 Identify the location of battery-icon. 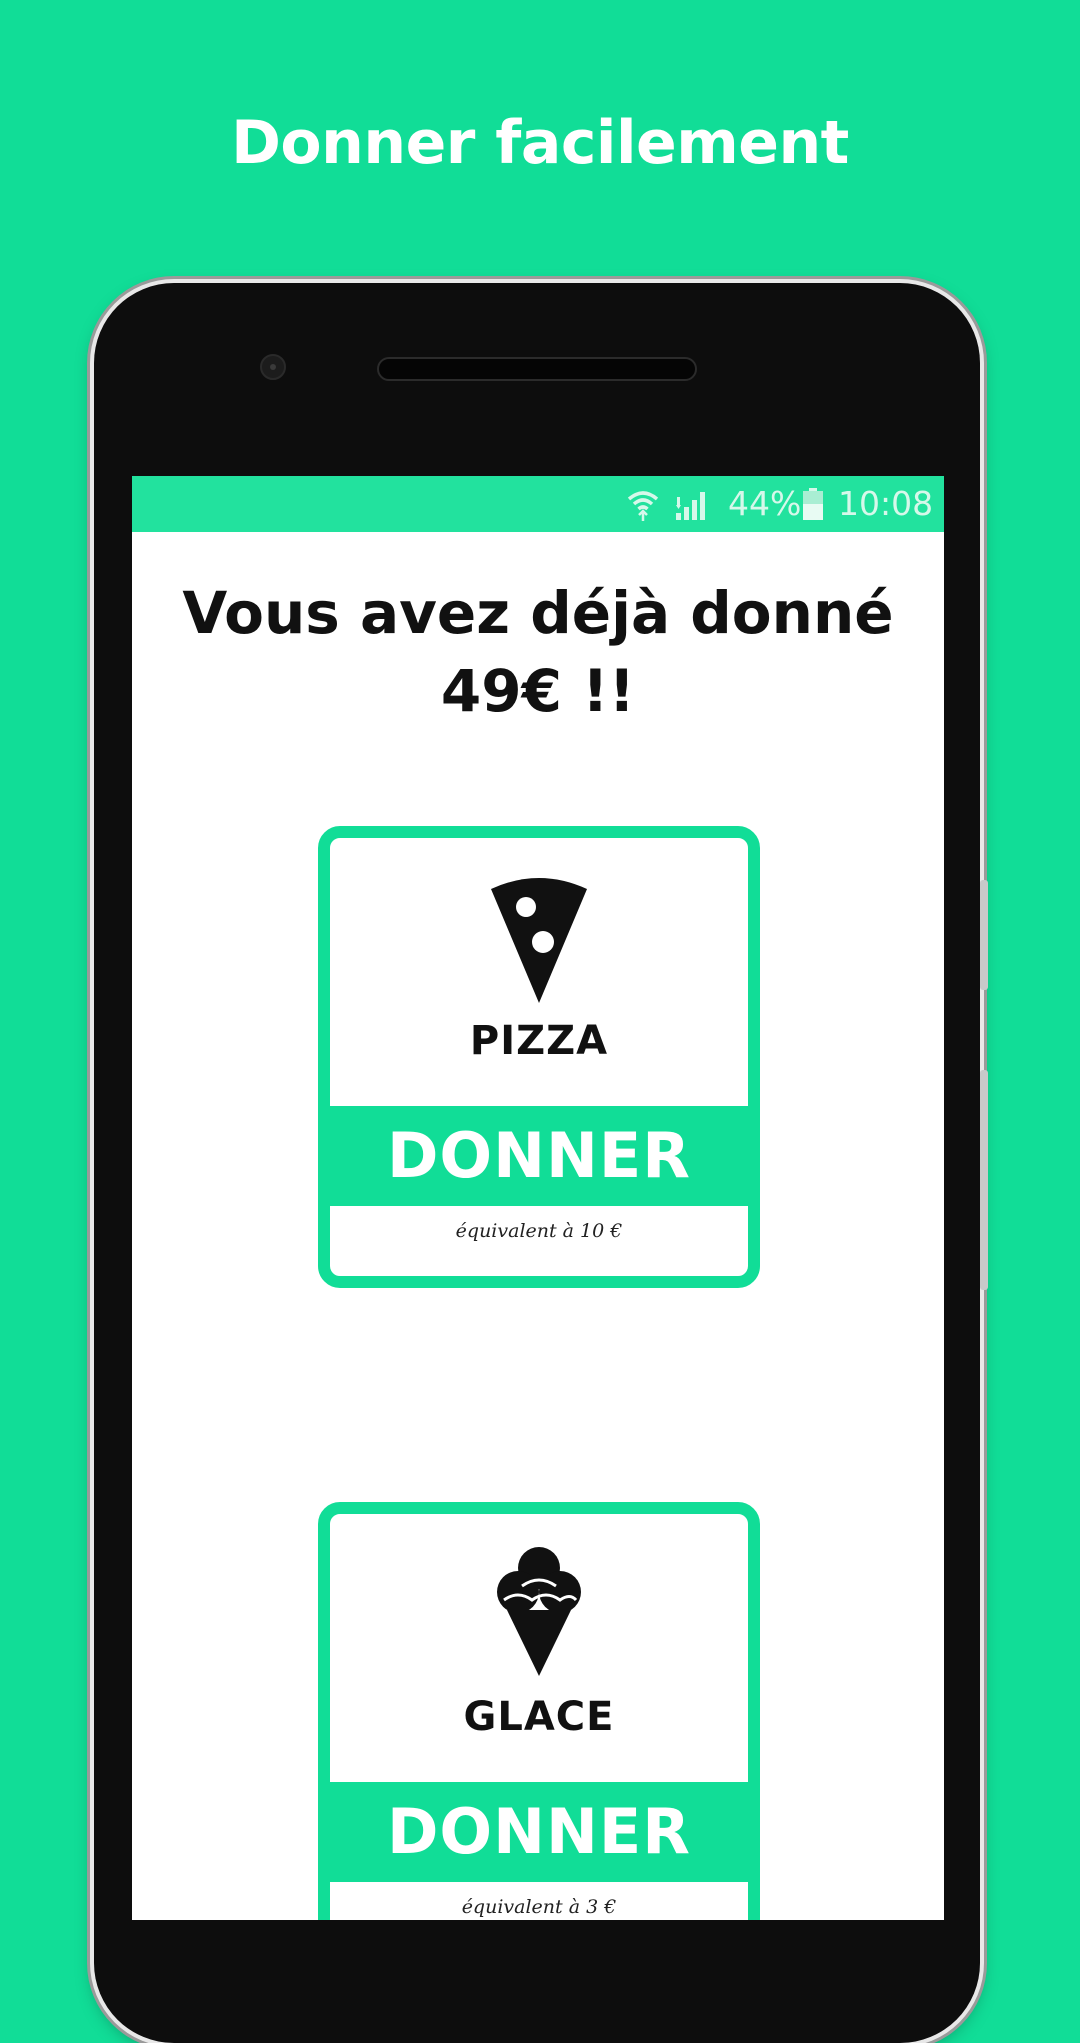
(813, 508).